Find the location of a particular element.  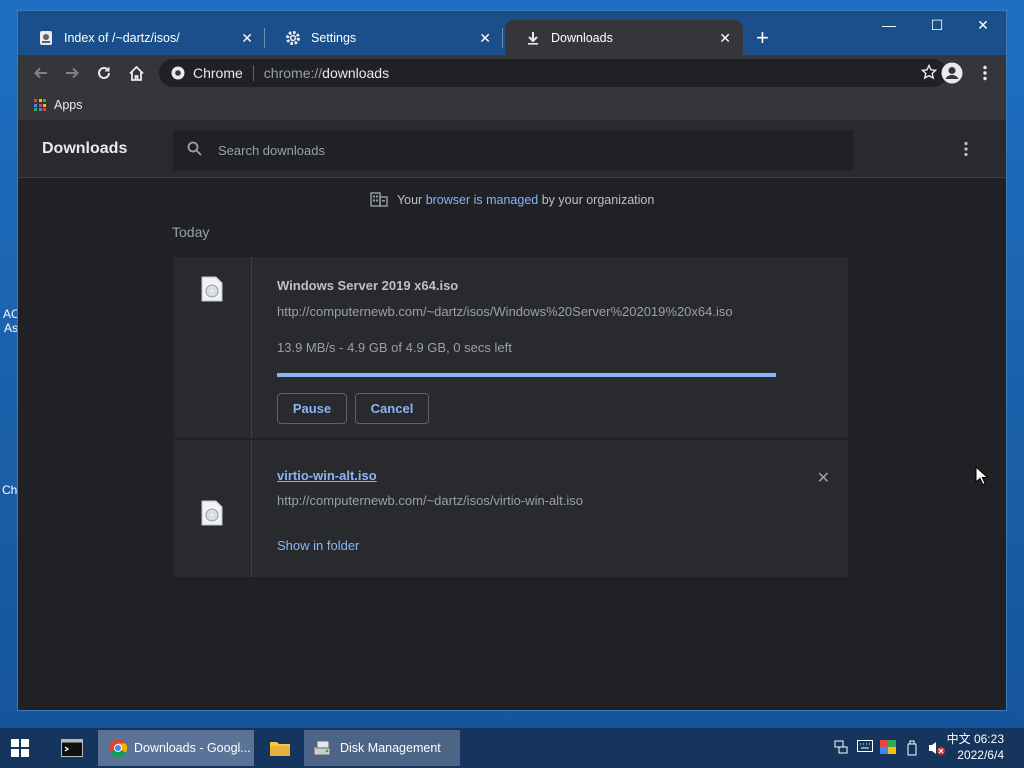

file-name-link: virtio-win-alt.iso is located at coordinates (327, 475).